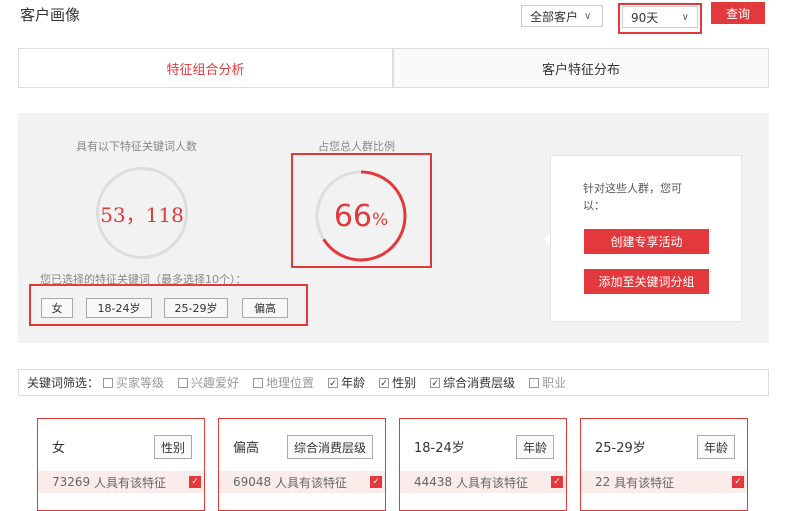  What do you see at coordinates (119, 308) in the screenshot?
I see `selected-tag: 18-24岁` at bounding box center [119, 308].